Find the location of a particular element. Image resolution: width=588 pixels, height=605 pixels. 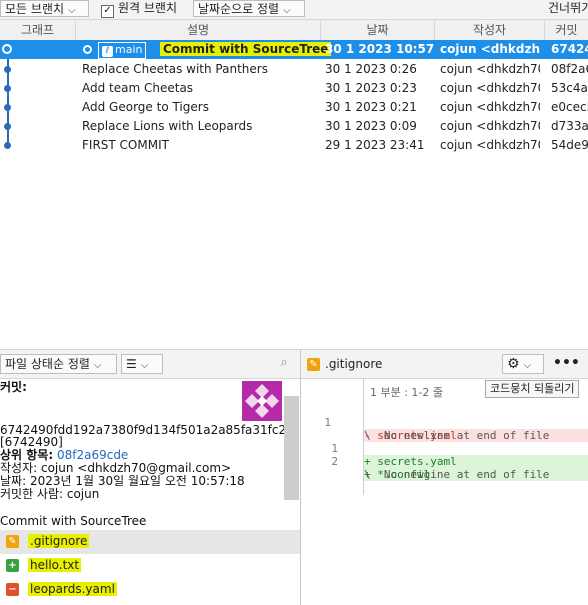

avatar is located at coordinates (262, 401).